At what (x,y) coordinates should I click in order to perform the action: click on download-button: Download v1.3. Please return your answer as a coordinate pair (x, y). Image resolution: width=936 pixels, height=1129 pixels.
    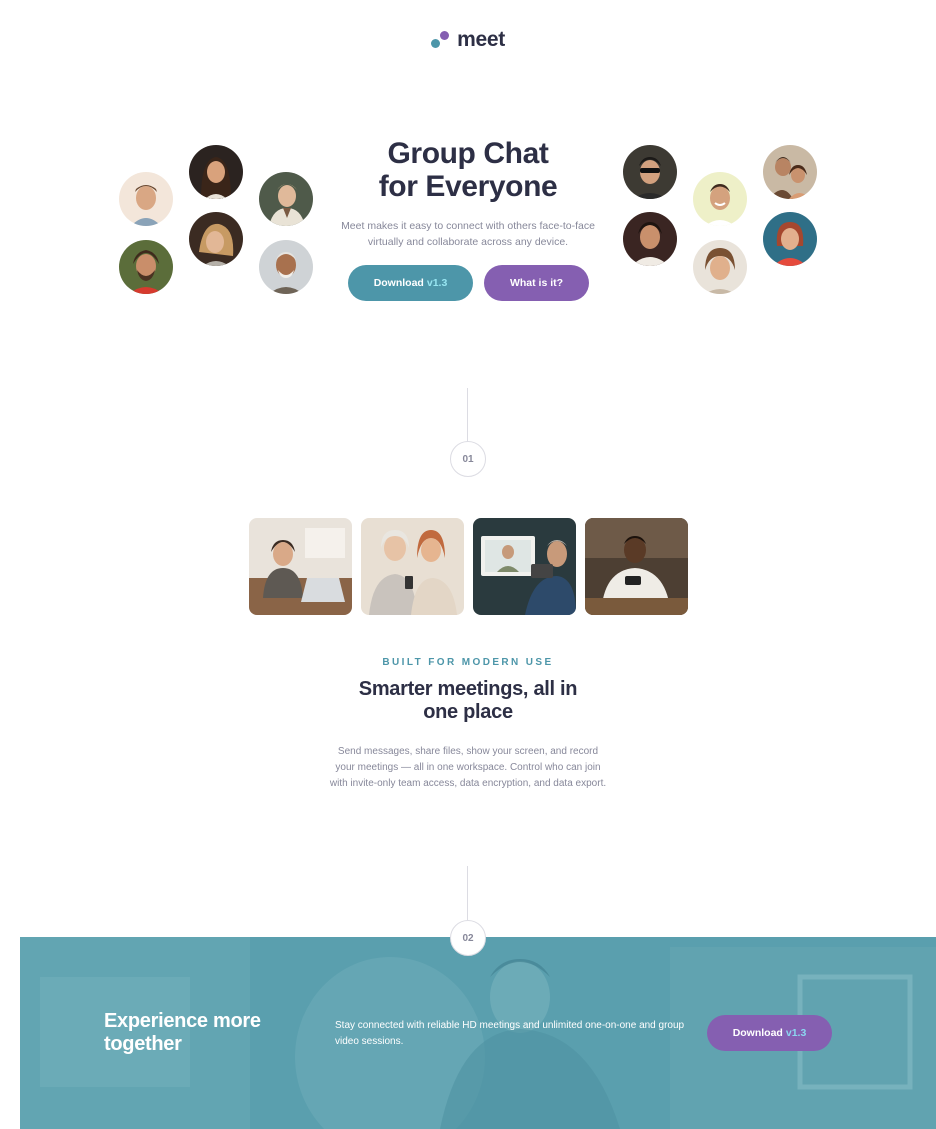
    Looking at the image, I should click on (410, 283).